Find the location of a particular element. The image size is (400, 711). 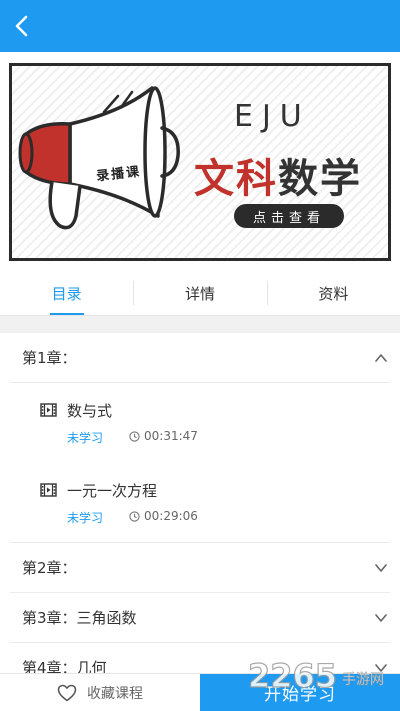

tab-catalog-label: 目录 is located at coordinates (66, 293).